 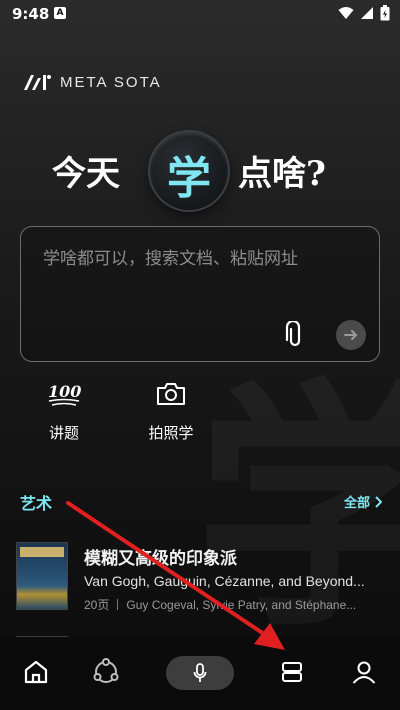 What do you see at coordinates (171, 394) in the screenshot?
I see `camera-icon` at bounding box center [171, 394].